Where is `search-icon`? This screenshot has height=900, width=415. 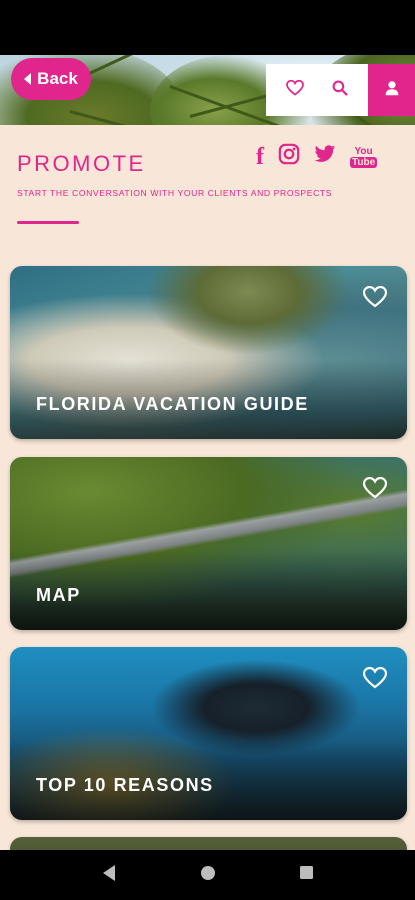
search-icon is located at coordinates (340, 90).